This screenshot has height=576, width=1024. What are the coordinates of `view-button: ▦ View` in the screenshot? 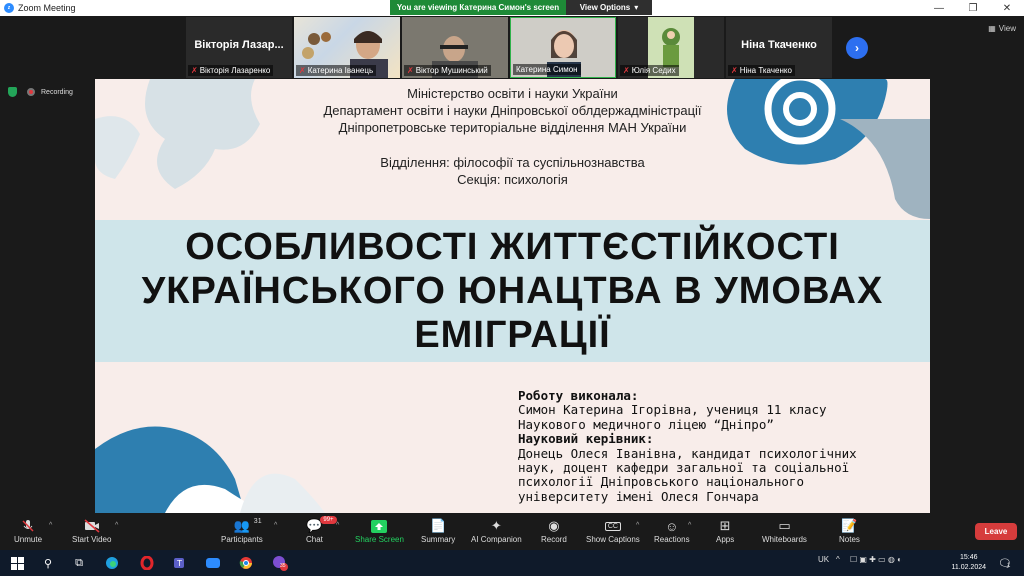 It's located at (1002, 28).